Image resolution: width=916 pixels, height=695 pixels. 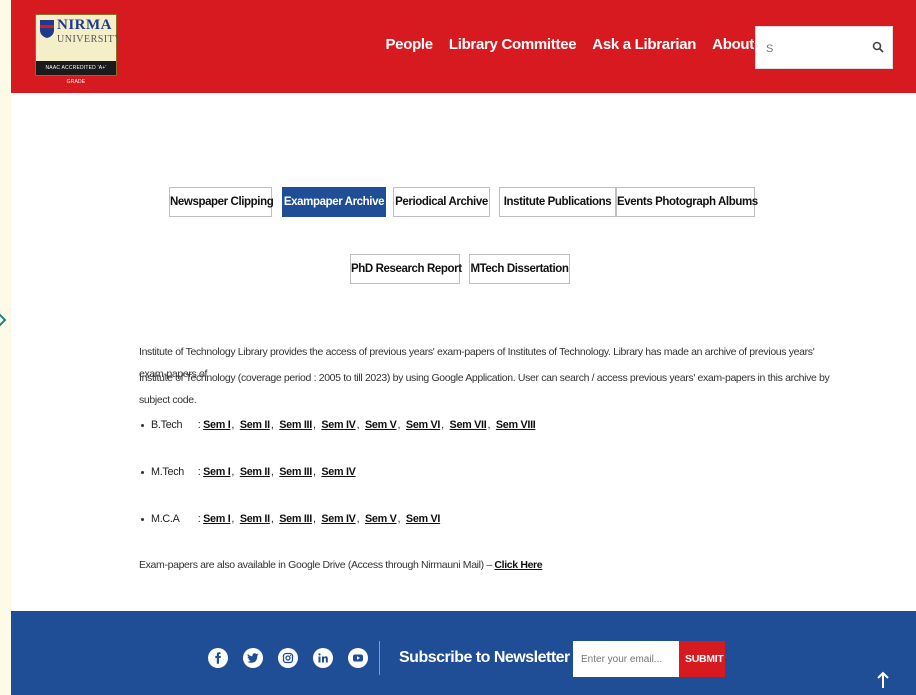 What do you see at coordinates (379, 658) in the screenshot?
I see `footer-divider` at bounding box center [379, 658].